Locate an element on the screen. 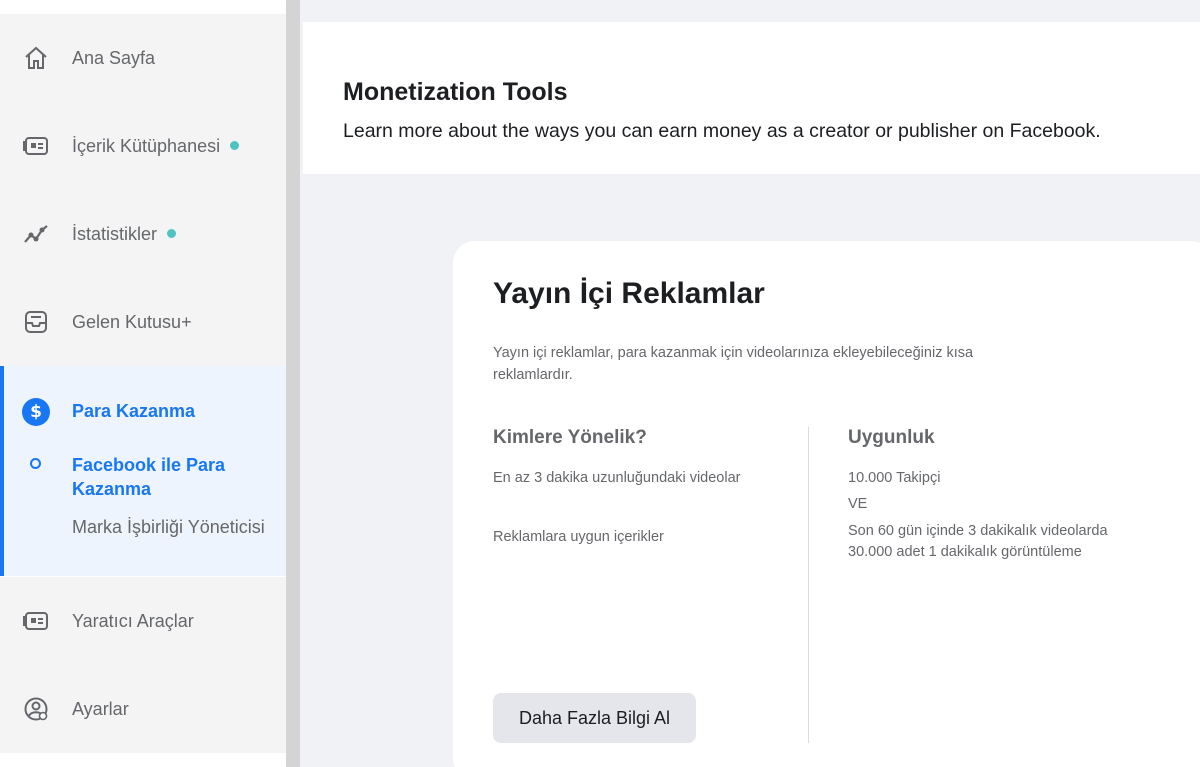 Image resolution: width=1200 pixels, height=767 pixels. circle-icon is located at coordinates (35, 463).